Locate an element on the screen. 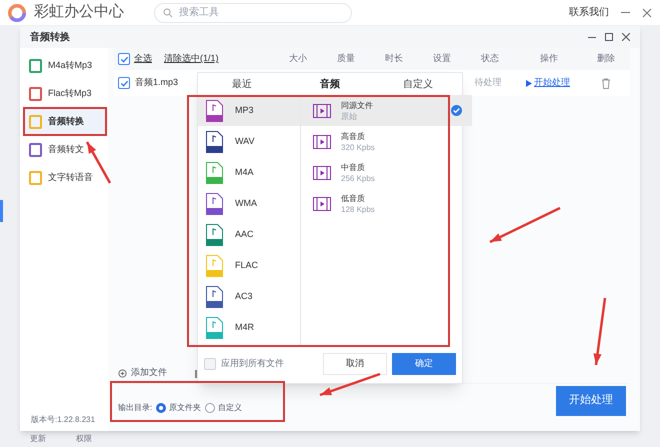 The height and width of the screenshot is (447, 660). format-item: MP3 is located at coordinates (249, 110).